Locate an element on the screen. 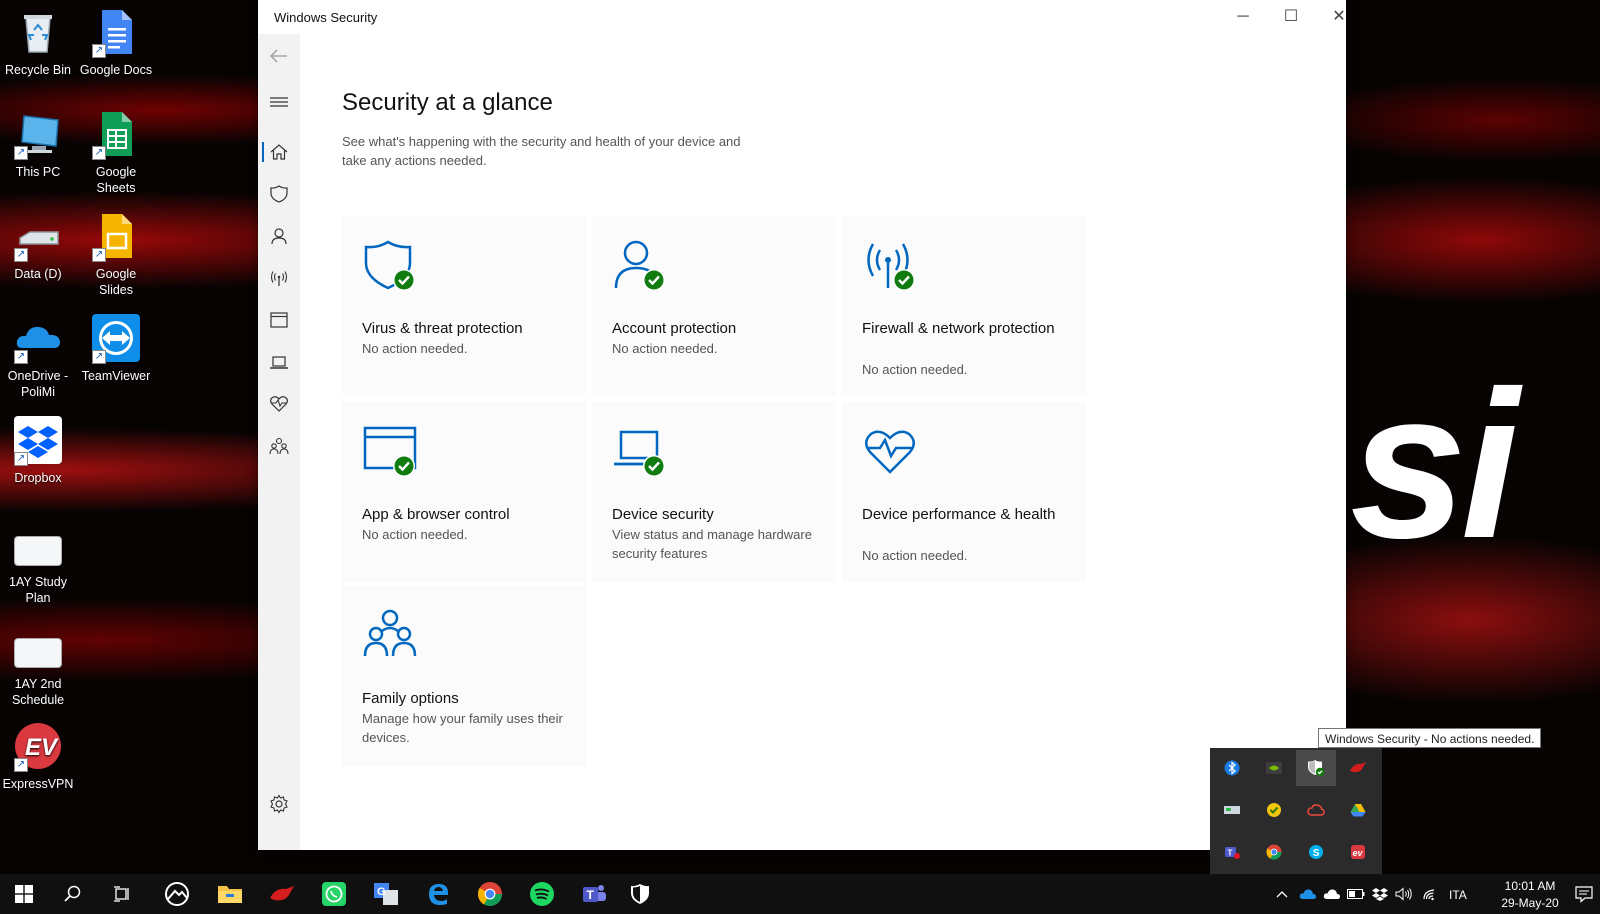 The width and height of the screenshot is (1600, 914). taskbar-app-file-explorer is located at coordinates (230, 894).